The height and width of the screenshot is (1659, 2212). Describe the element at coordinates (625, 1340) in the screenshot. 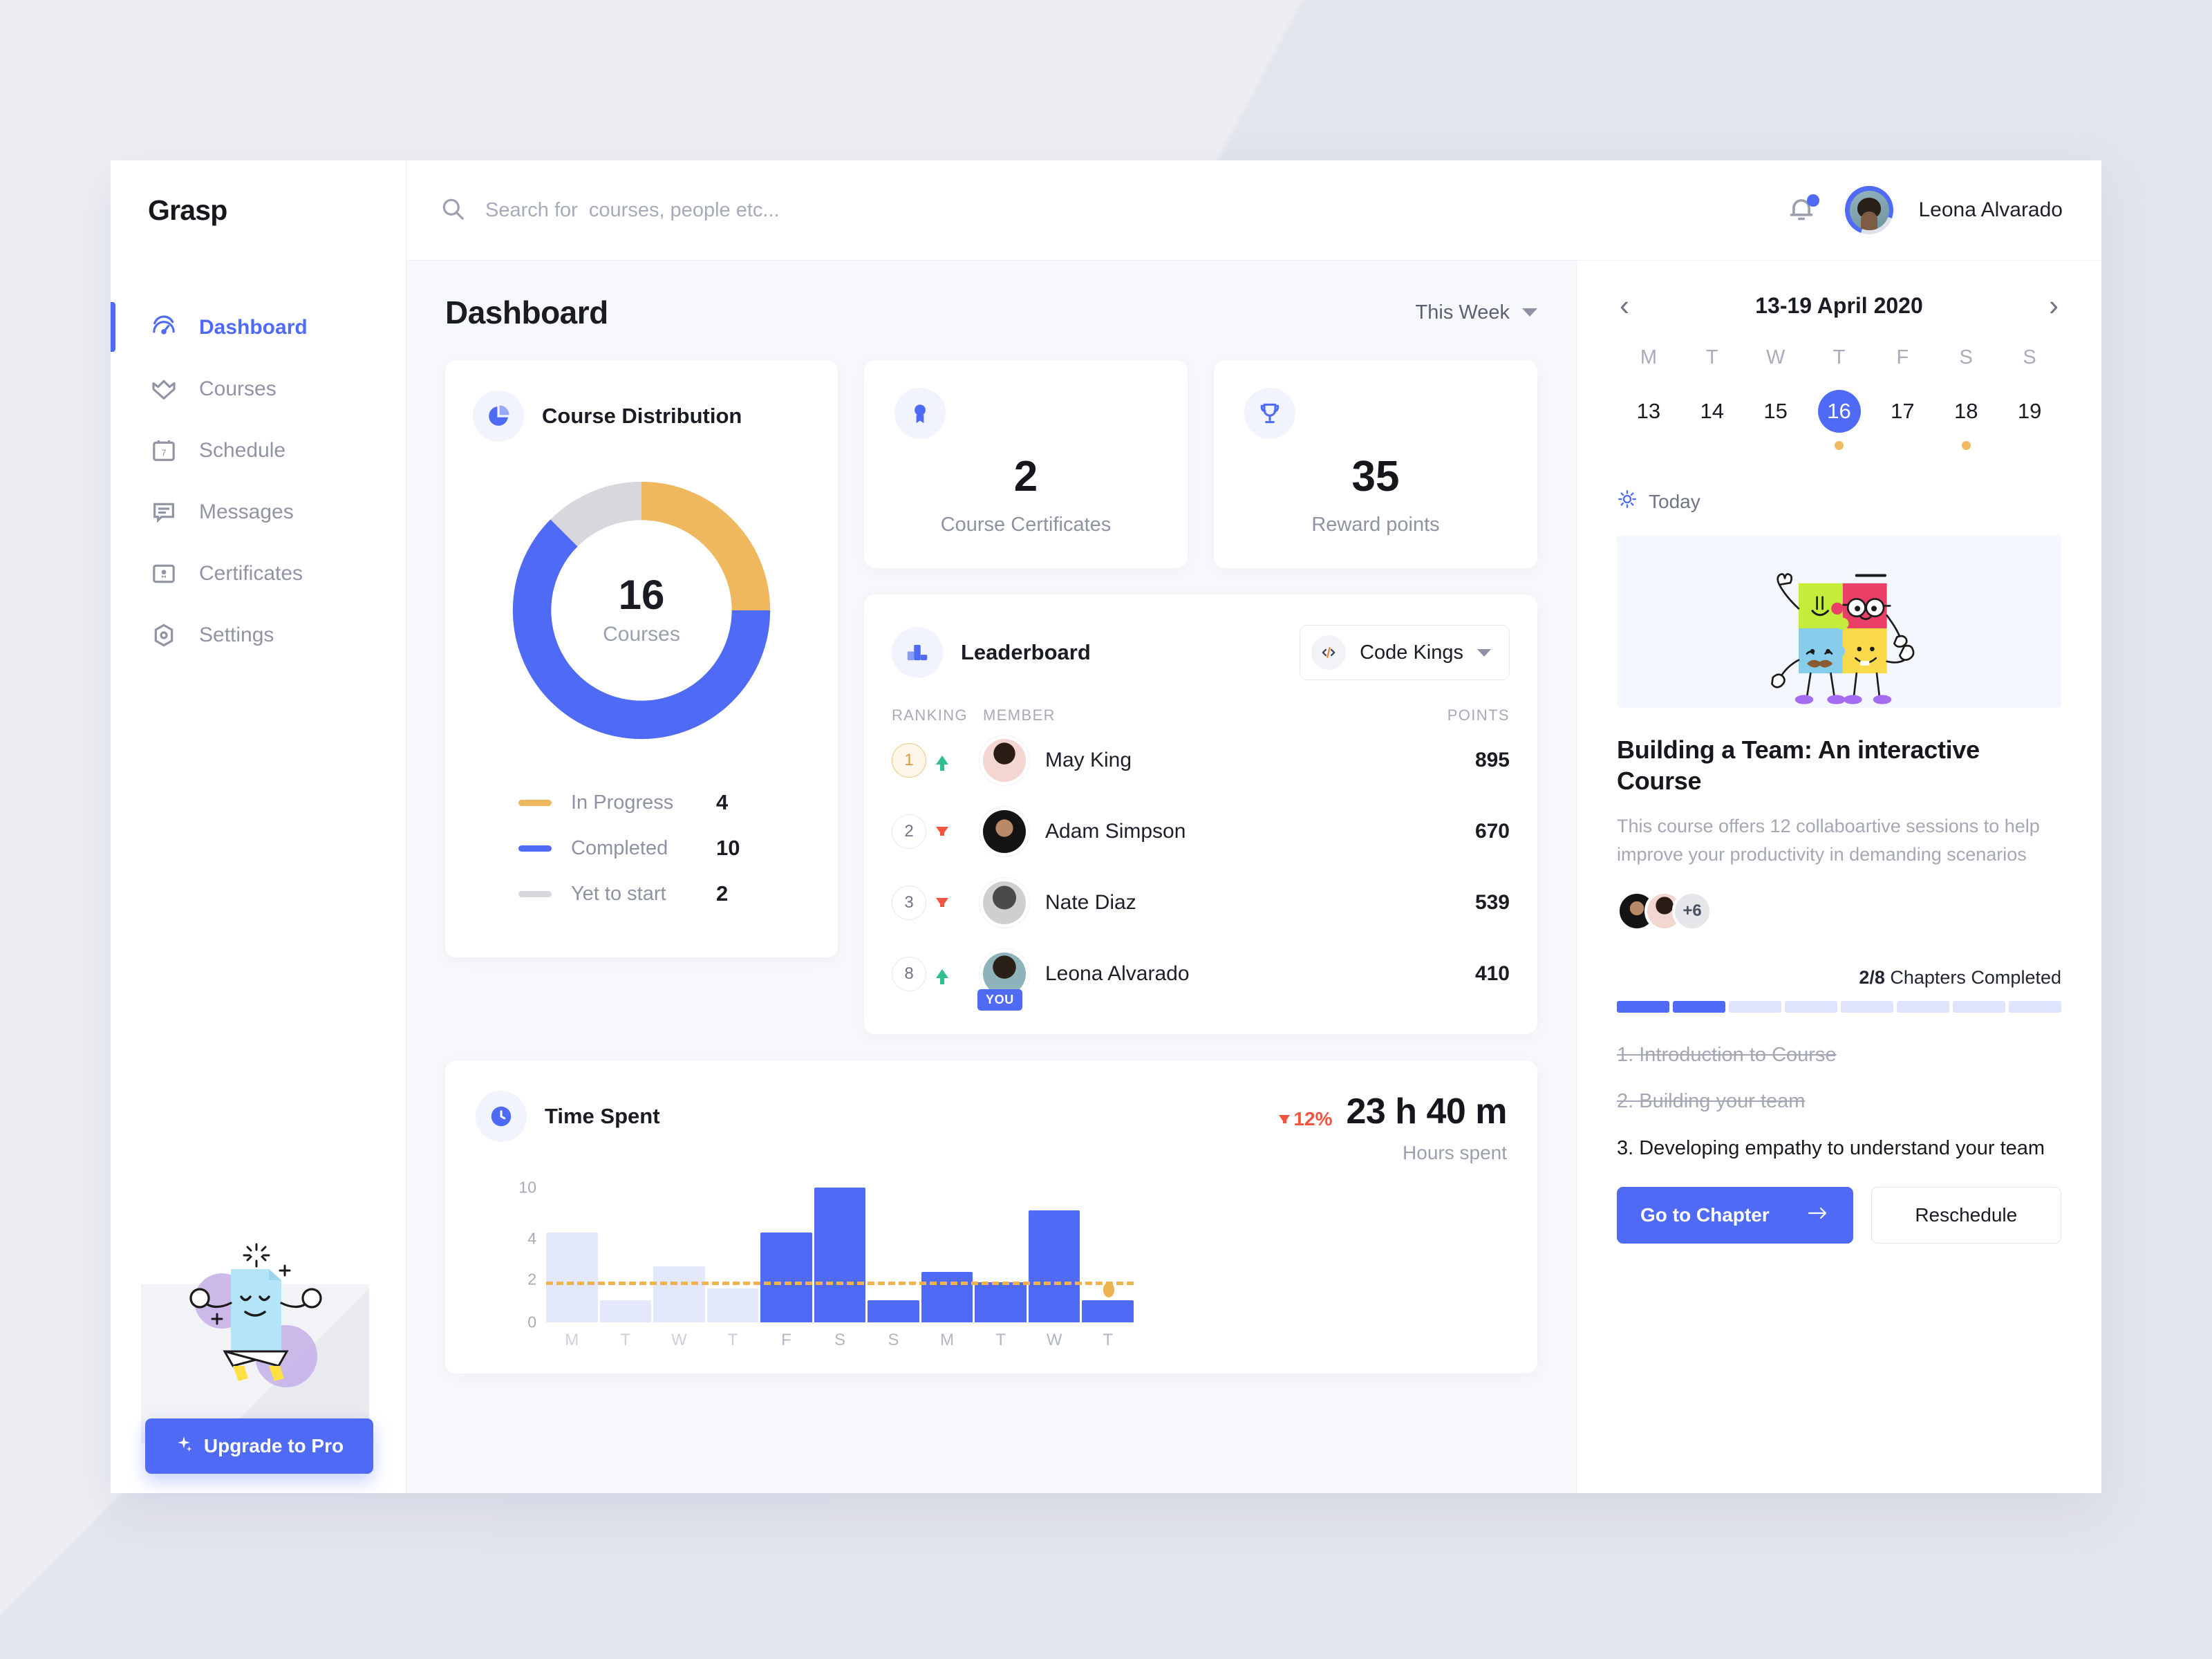

I see `x-tick-label: T` at that location.